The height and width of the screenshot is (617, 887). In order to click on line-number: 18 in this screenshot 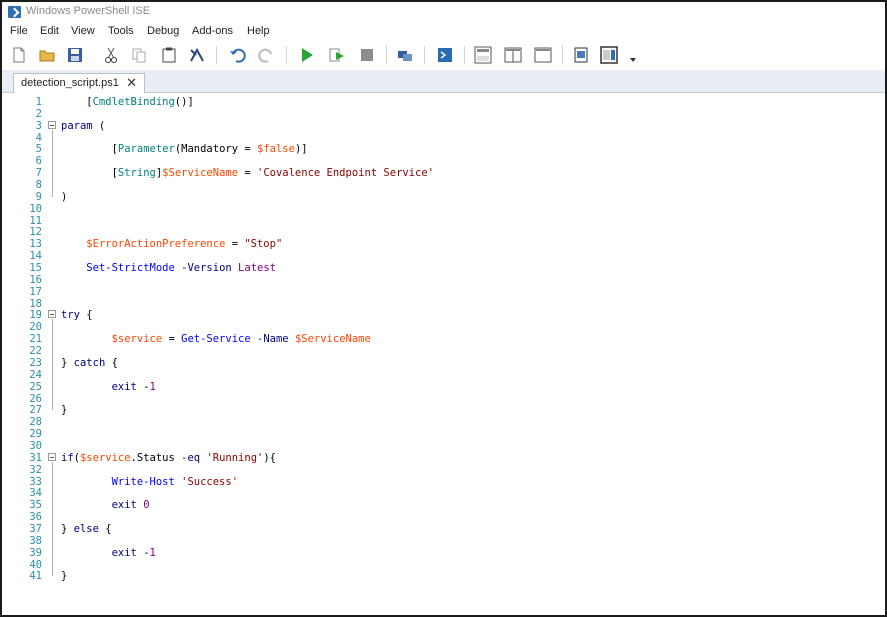, I will do `click(35, 303)`.